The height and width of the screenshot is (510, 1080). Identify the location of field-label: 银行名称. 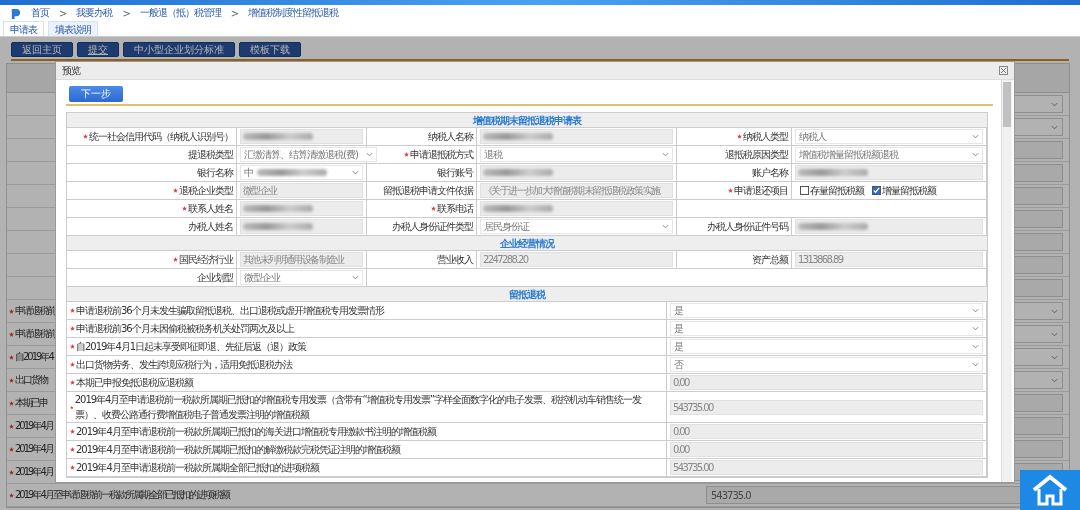
(215, 173).